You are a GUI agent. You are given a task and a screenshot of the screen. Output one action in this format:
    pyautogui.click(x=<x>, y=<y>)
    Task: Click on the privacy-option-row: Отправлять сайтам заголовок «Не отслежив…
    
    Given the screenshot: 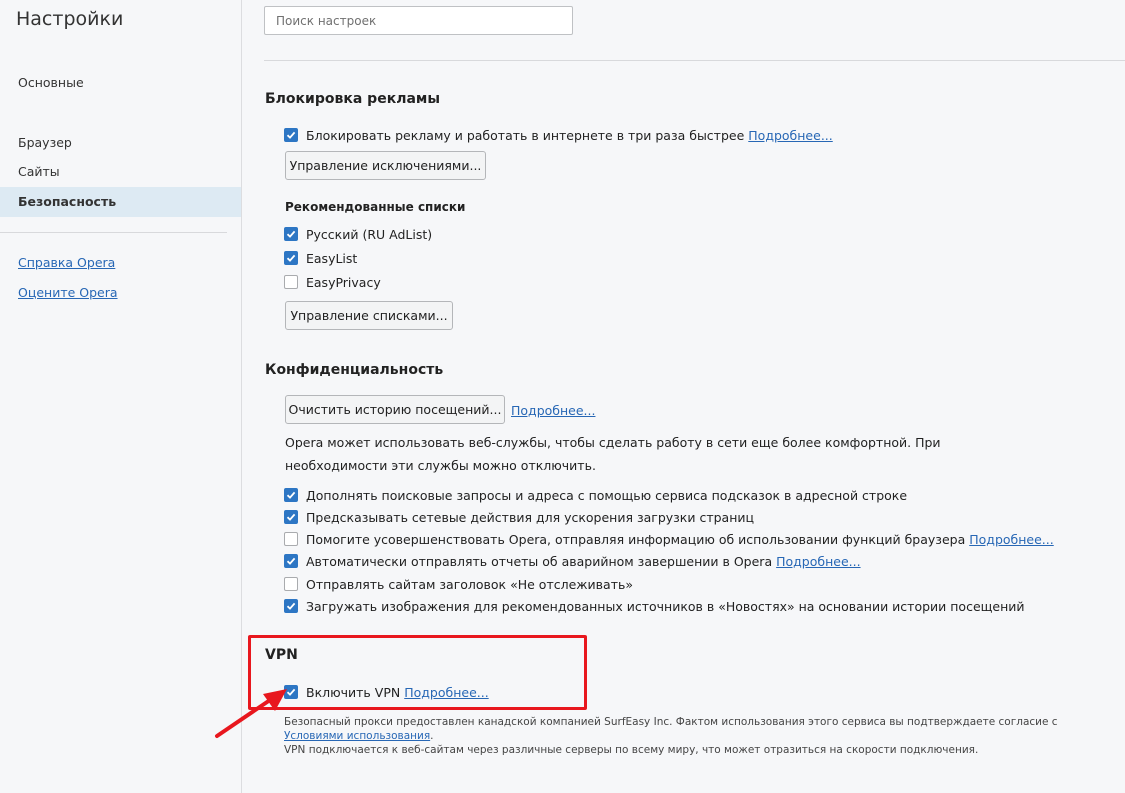 What is the action you would take?
    pyautogui.click(x=458, y=584)
    